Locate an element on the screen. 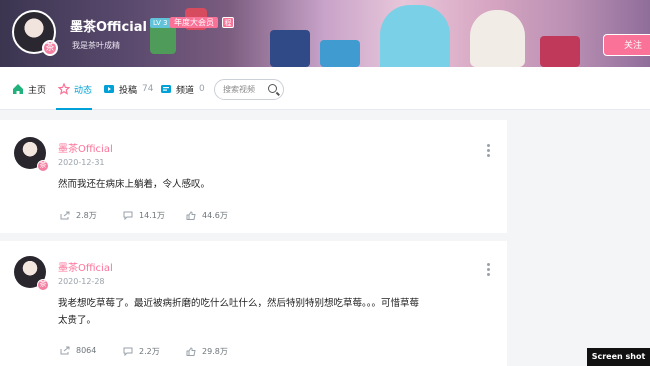 Image resolution: width=650 pixels, height=366 pixels. post-date: 2020-12-28 is located at coordinates (81, 281).